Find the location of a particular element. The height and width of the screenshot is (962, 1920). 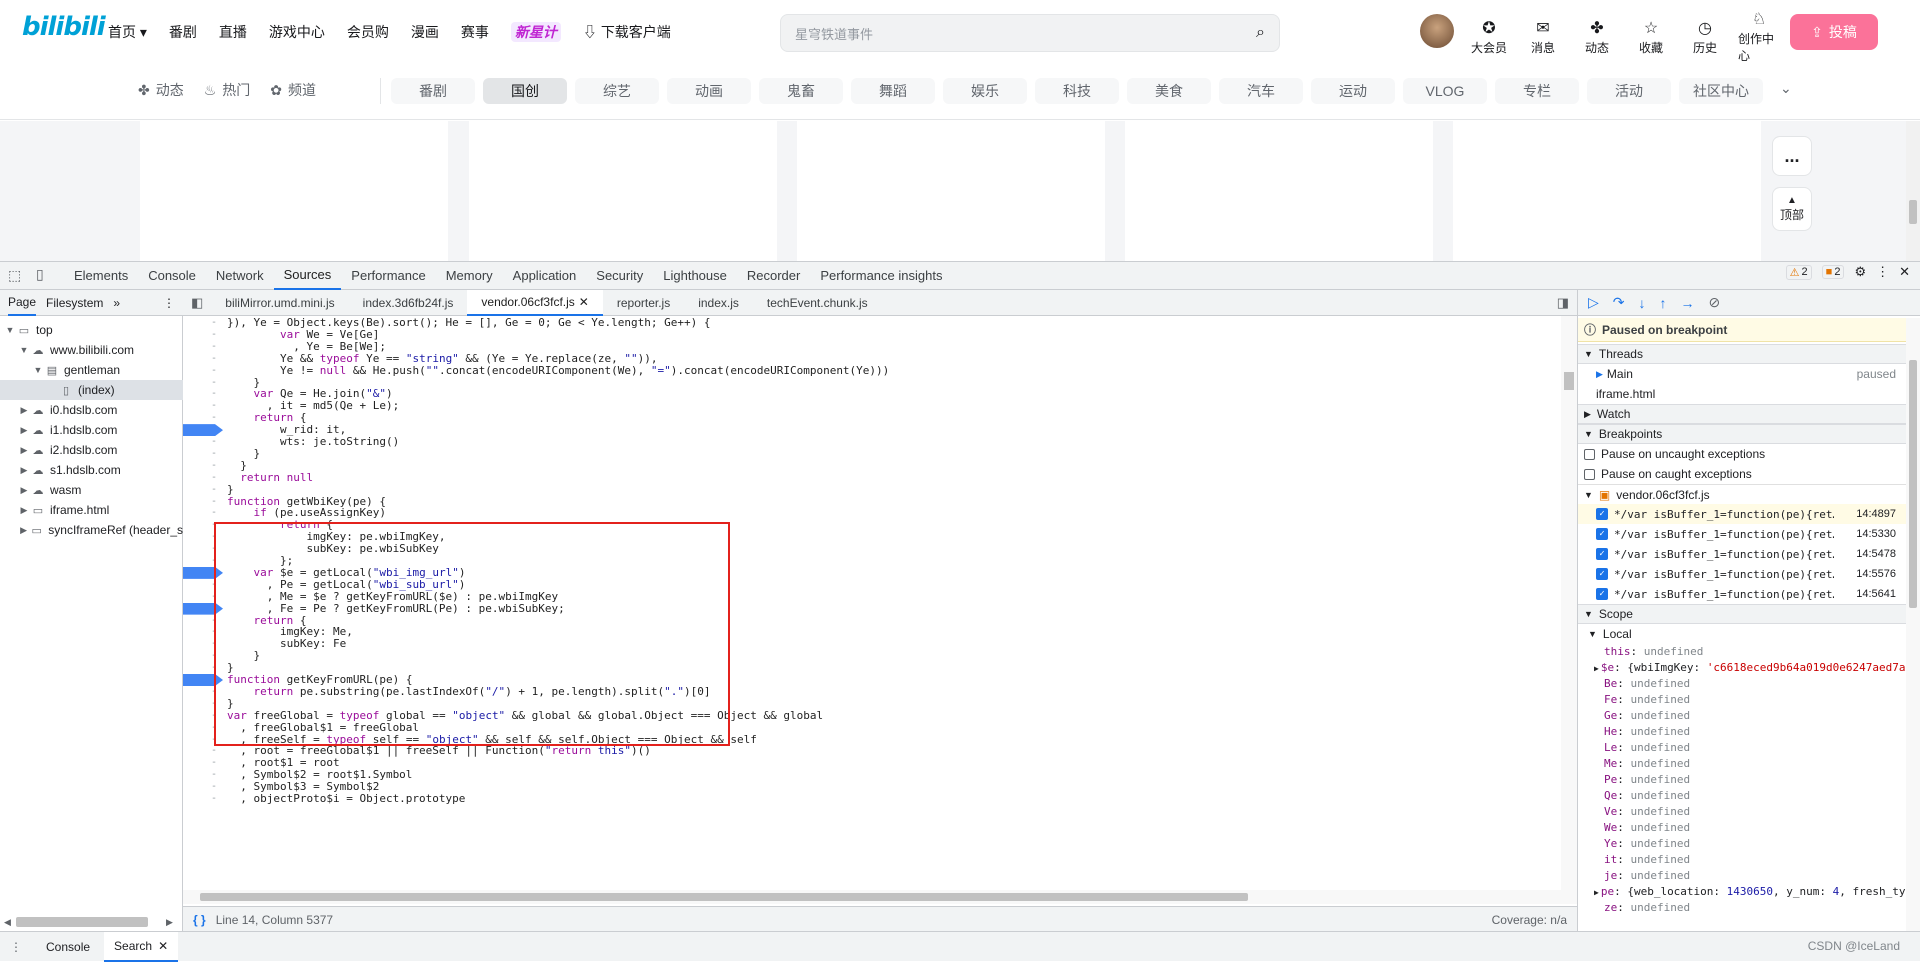

scroll-right-icon: ▶ is located at coordinates (169, 922).